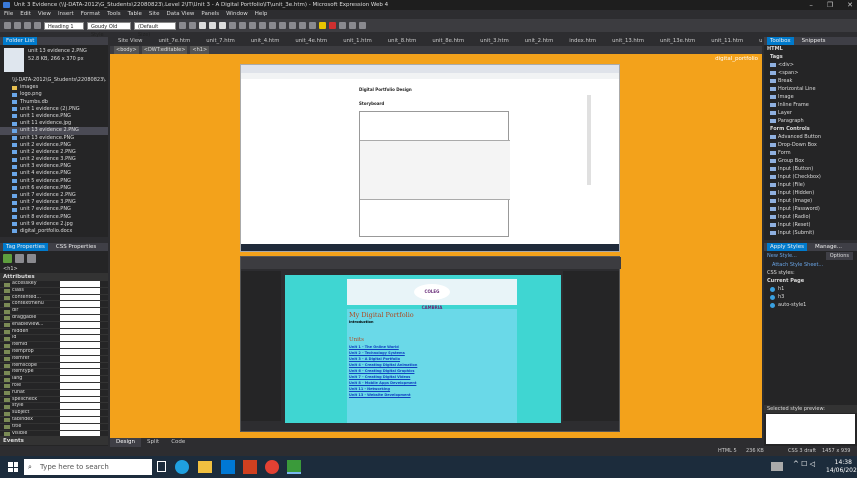 The width and height of the screenshot is (857, 478). Describe the element at coordinates (265, 41) in the screenshot. I see `document-tab: unit_4.htm` at that location.